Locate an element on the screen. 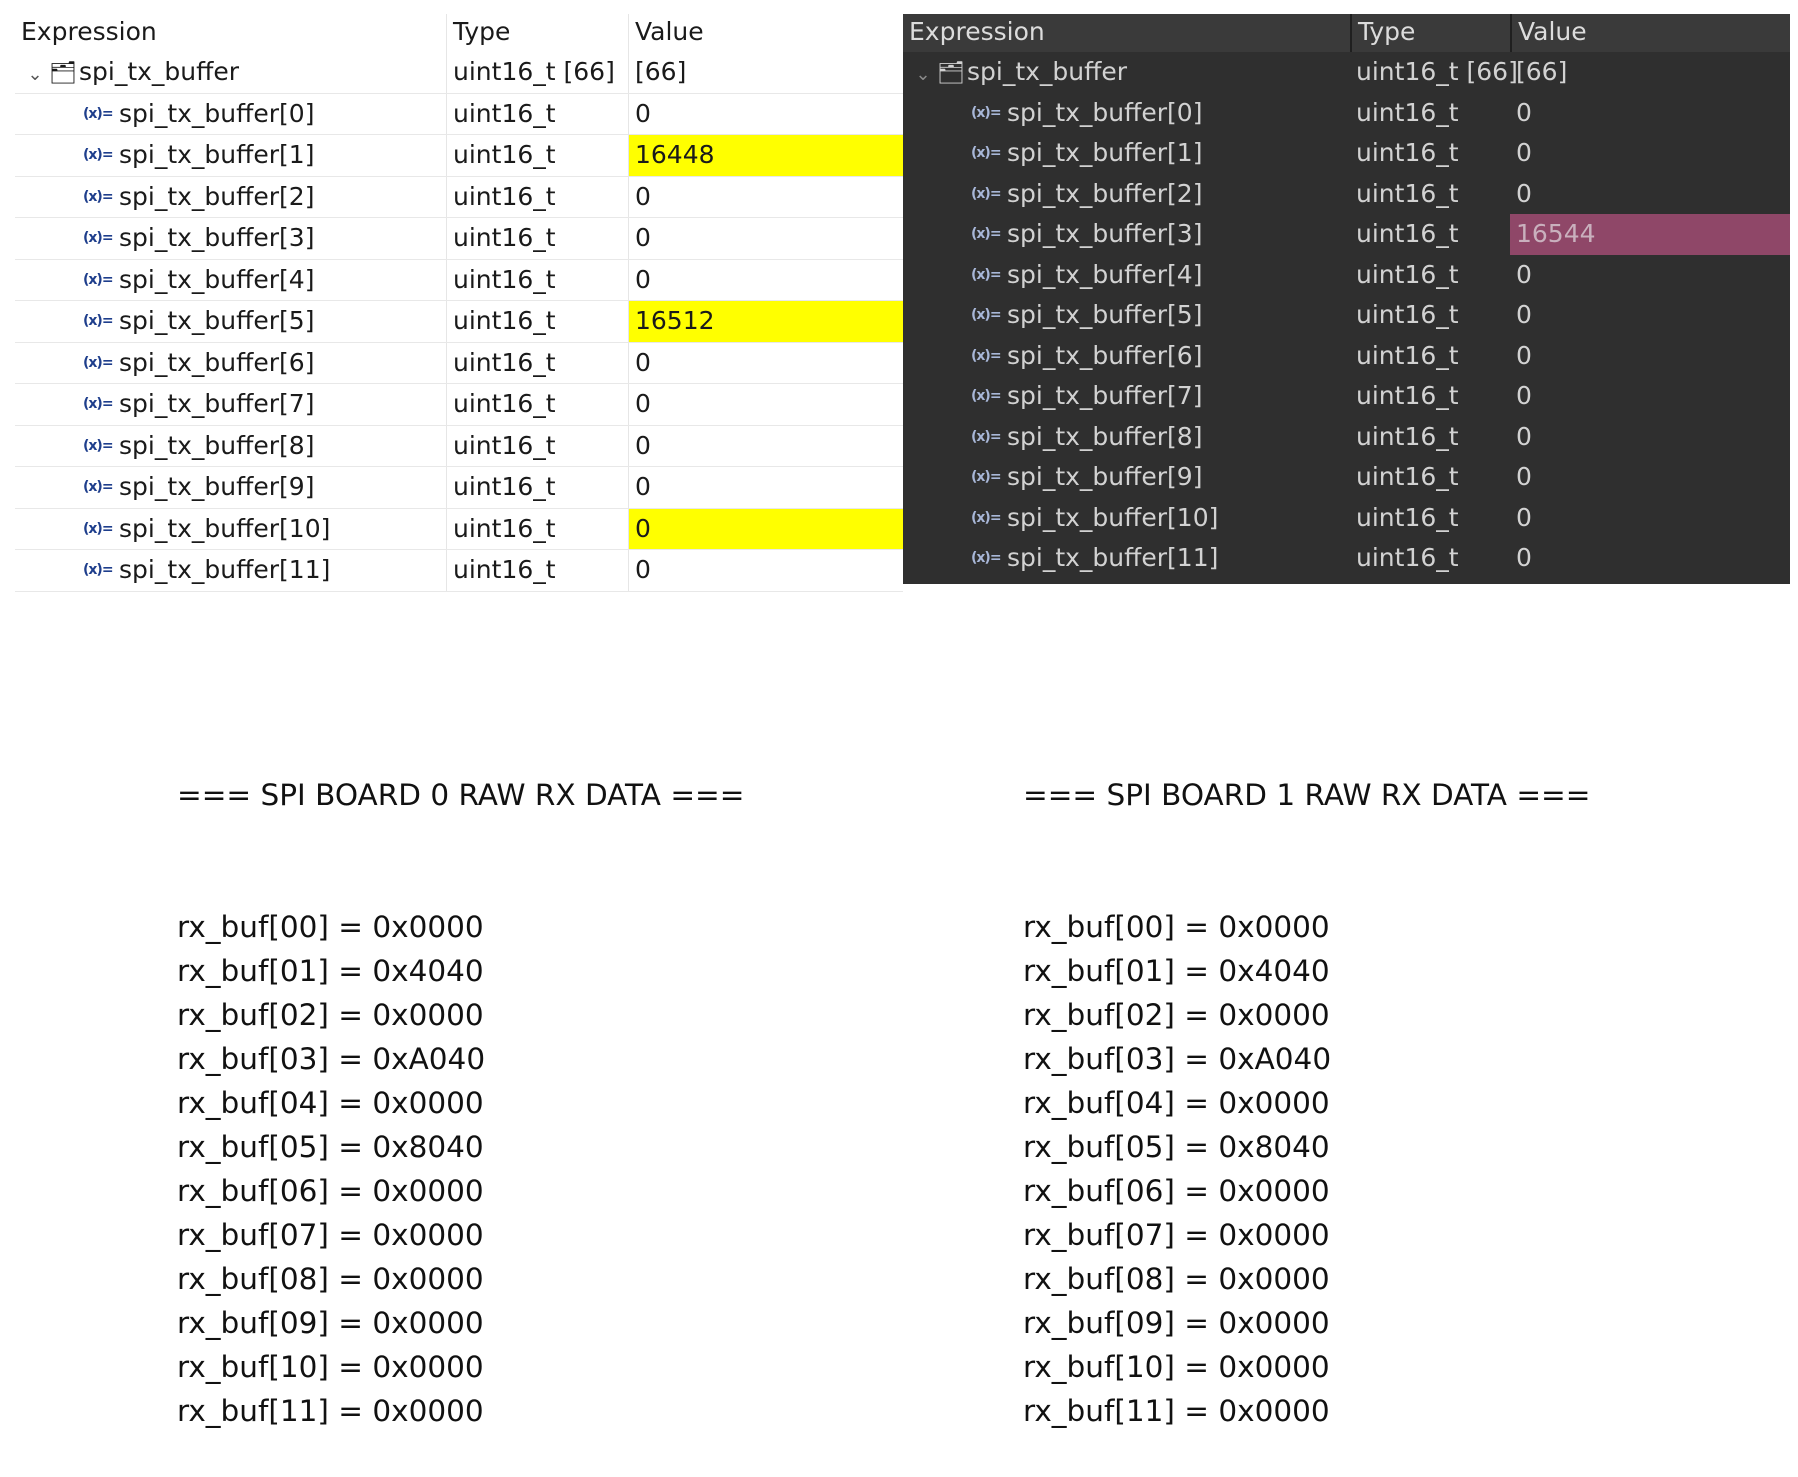 This screenshot has width=1798, height=1477. expression-name: spi_tx_buffer[1] is located at coordinates (217, 154).